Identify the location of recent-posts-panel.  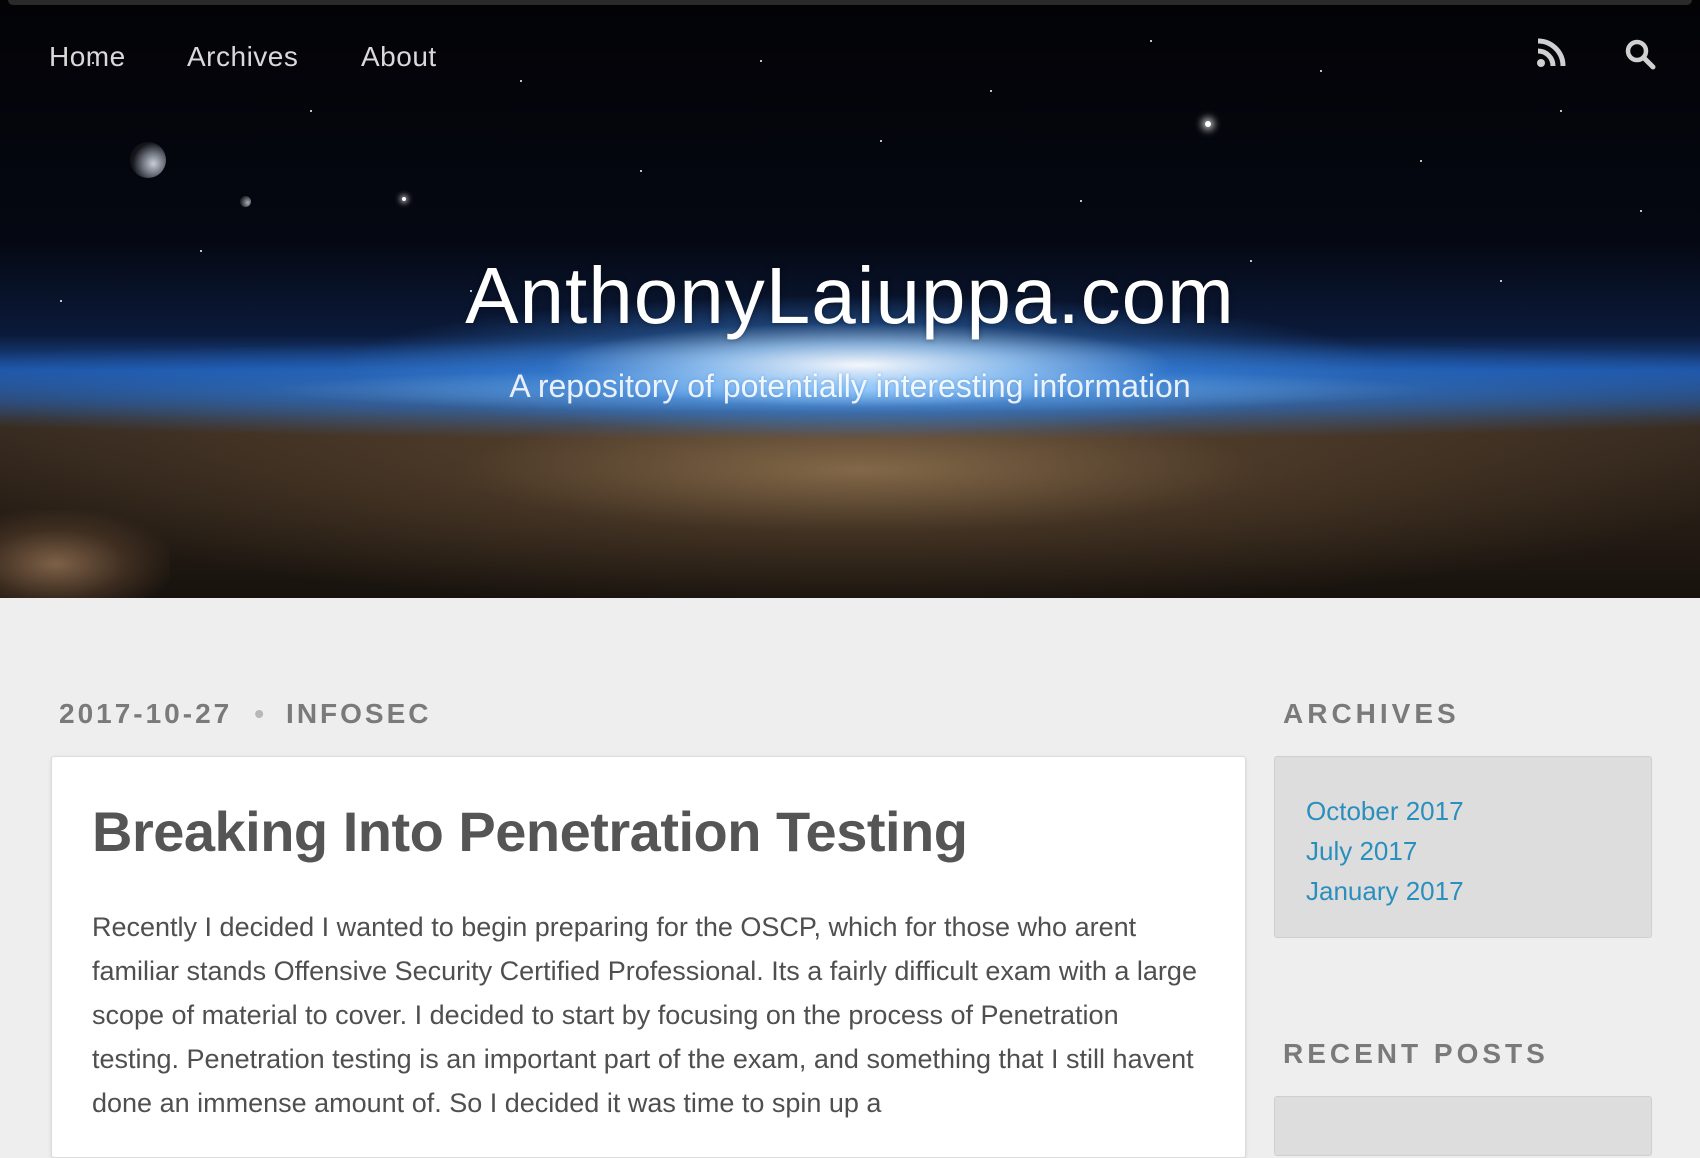
(1463, 1126).